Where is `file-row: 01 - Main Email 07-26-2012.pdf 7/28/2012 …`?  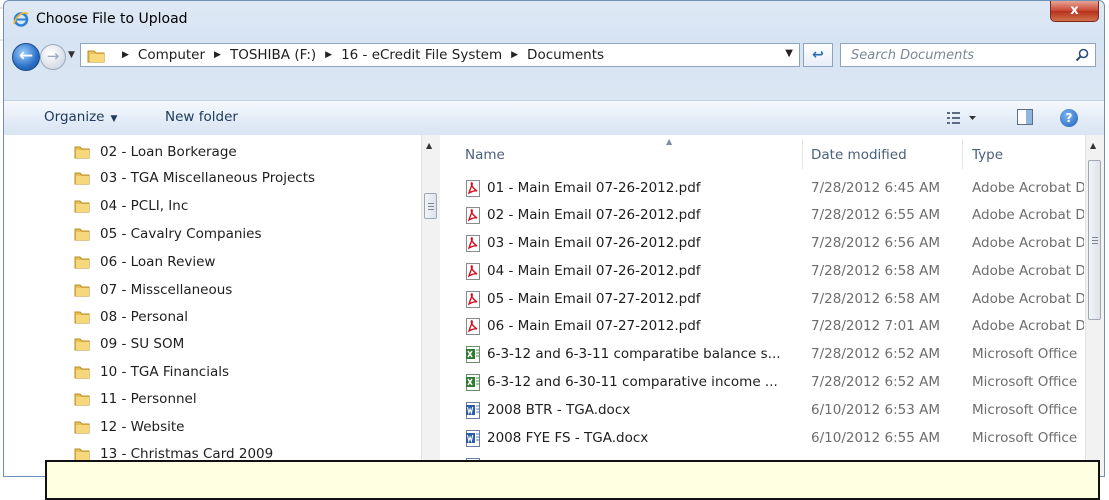
file-row: 01 - Main Email 07-26-2012.pdf 7/28/2012 … is located at coordinates (775, 188).